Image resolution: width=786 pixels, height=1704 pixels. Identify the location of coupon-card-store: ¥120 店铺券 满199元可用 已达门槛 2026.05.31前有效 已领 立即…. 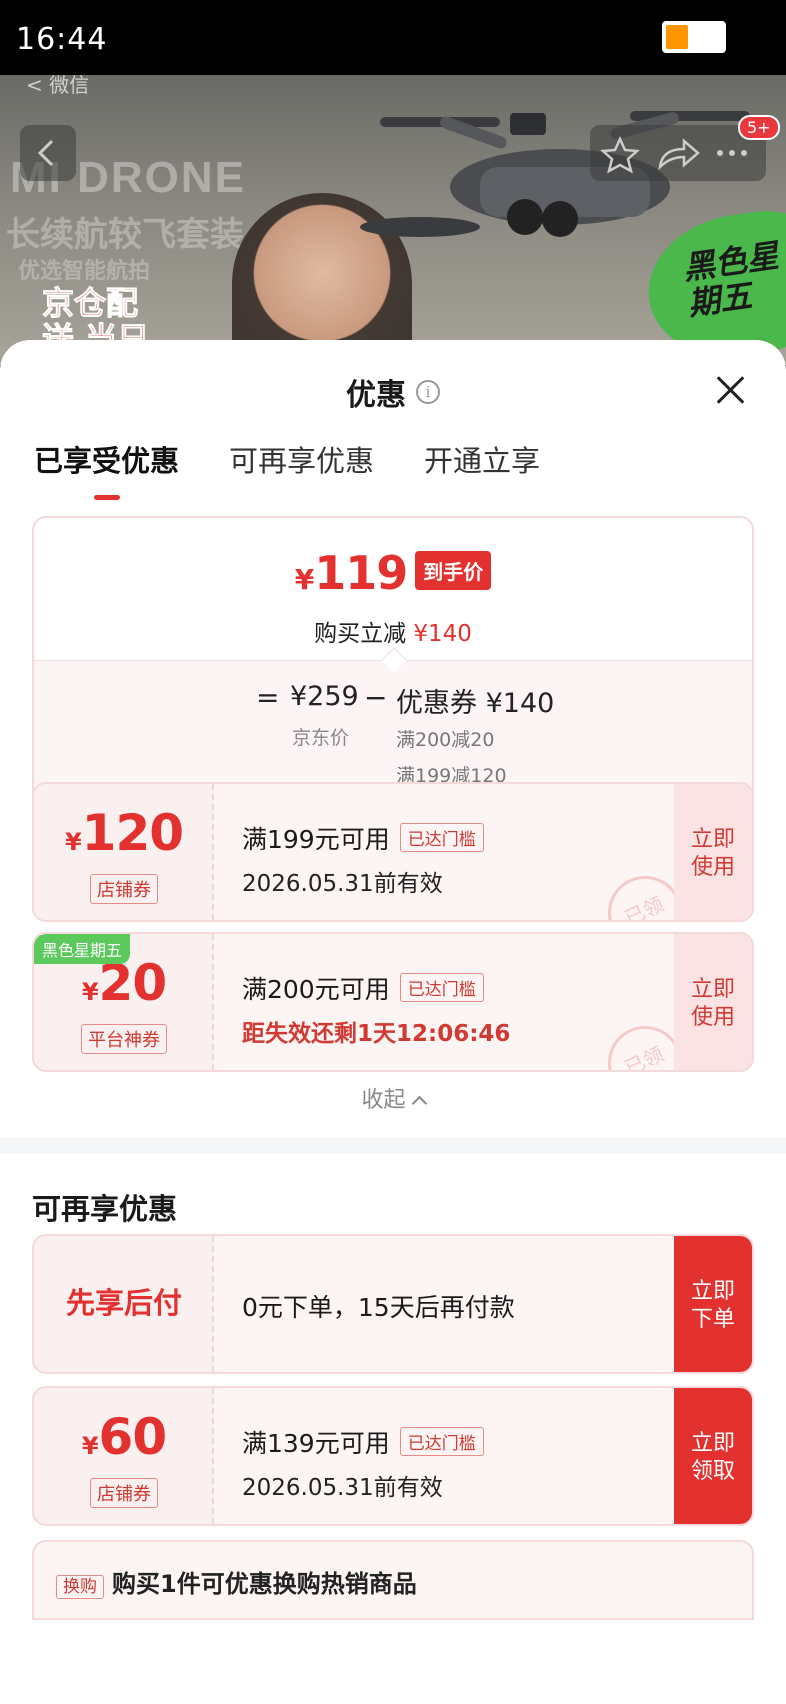
(393, 852).